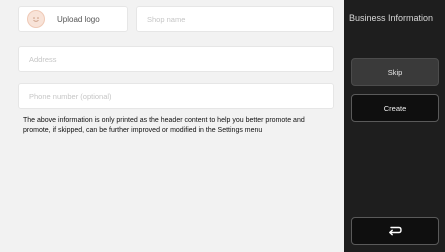  I want to click on phone-number-field, so click(176, 96).